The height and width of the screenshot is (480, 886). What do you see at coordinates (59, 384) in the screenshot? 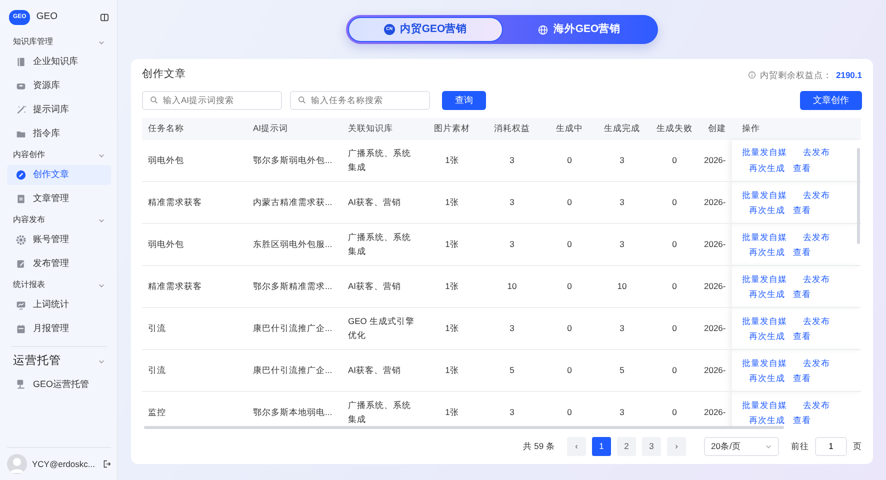
I see `sidebar-item: GEO运营托管` at bounding box center [59, 384].